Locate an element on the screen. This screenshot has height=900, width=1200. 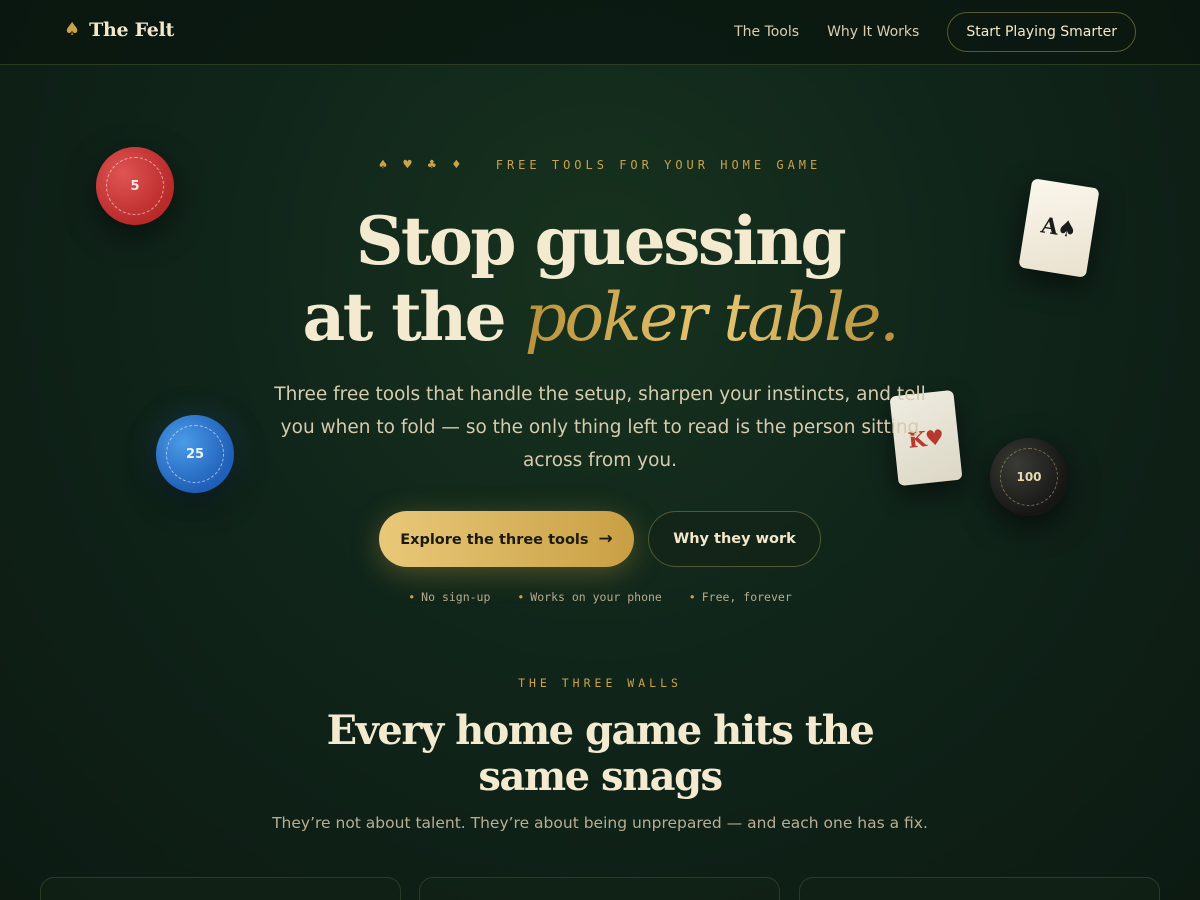
diamond-icon: ♦ is located at coordinates (456, 165).